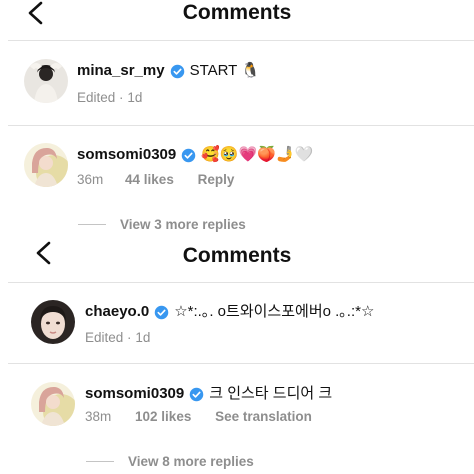  I want to click on comment-meta: 36m 44 likes Reply, so click(155, 180).